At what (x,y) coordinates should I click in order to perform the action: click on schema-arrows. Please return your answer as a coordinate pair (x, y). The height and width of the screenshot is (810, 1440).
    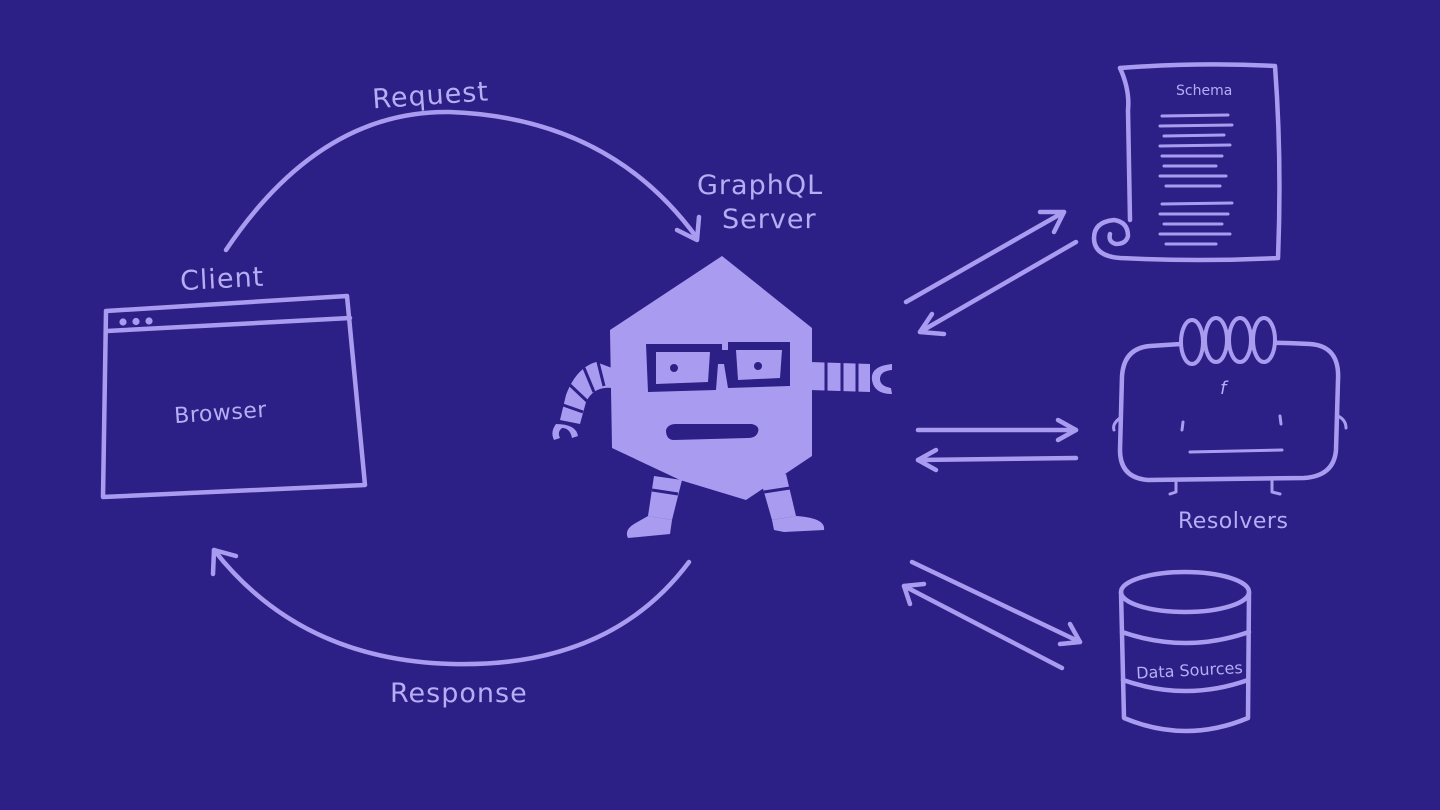
    Looking at the image, I should click on (991, 273).